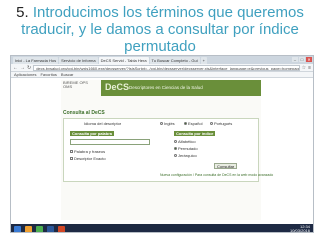  I want to click on decs-brand: DeCS, so click(117, 87).